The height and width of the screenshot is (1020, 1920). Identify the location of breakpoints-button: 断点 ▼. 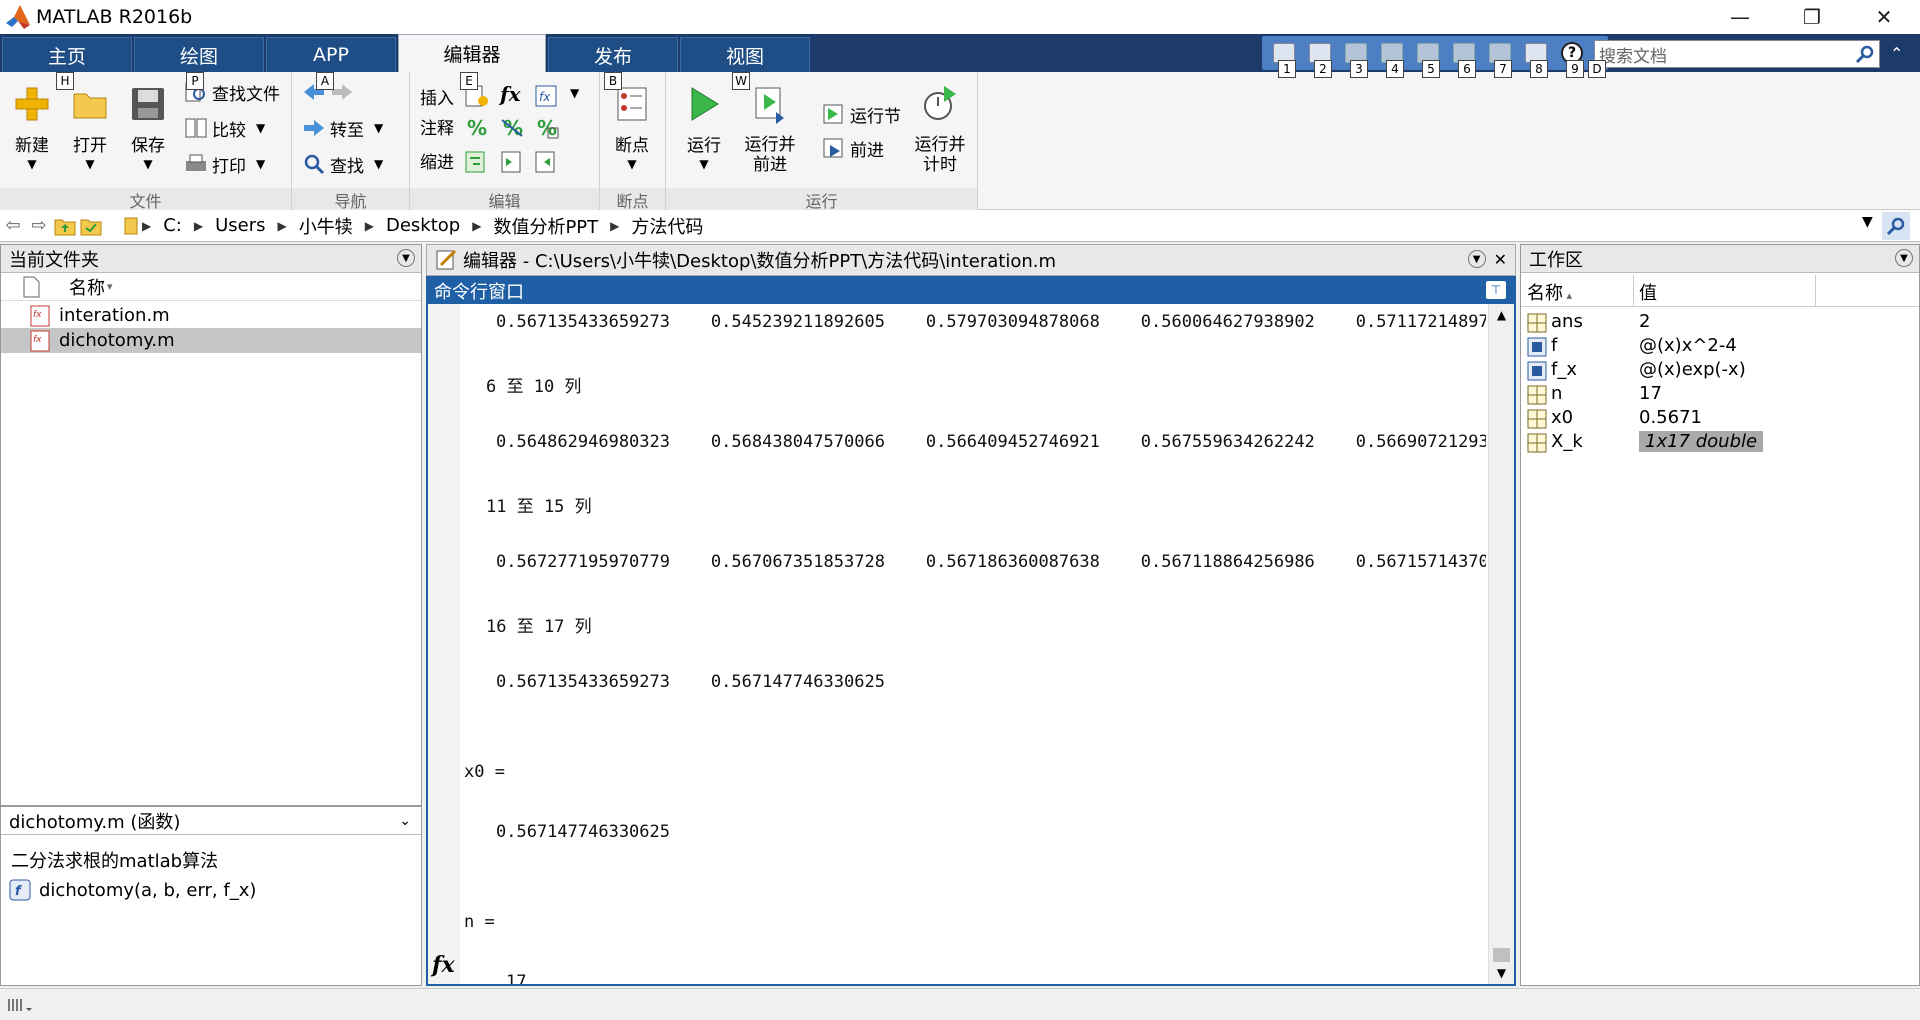
(632, 131).